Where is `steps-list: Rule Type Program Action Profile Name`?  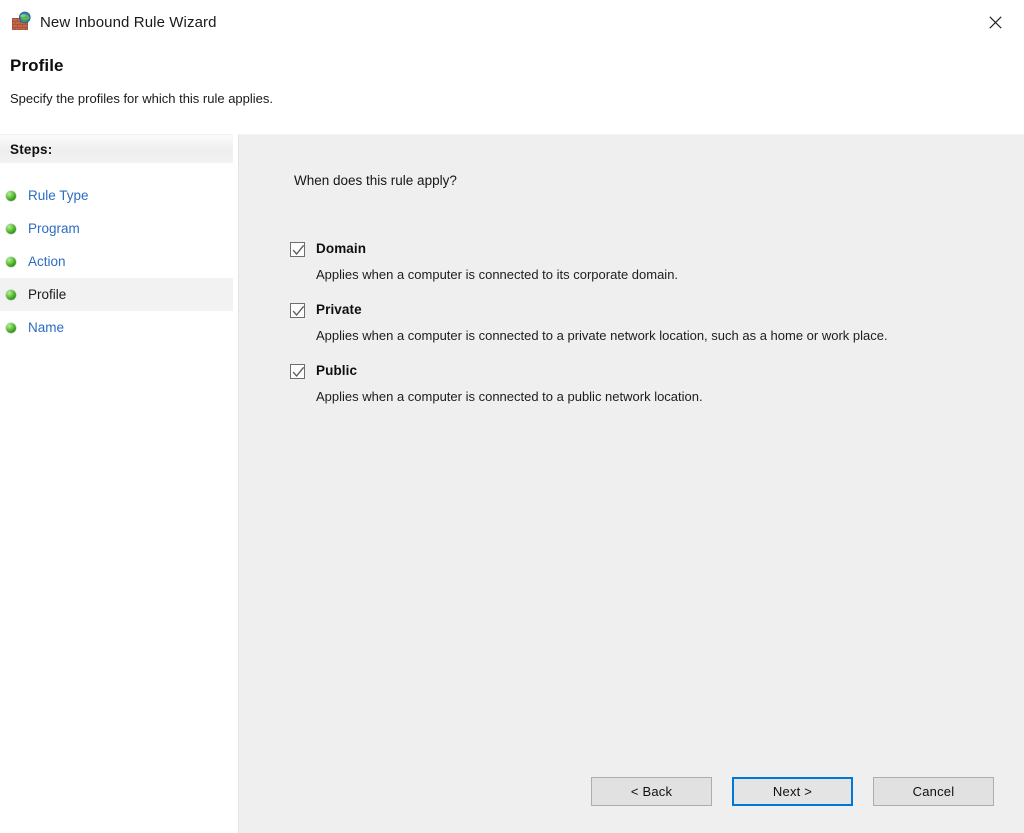 steps-list: Rule Type Program Action Profile Name is located at coordinates (116, 261).